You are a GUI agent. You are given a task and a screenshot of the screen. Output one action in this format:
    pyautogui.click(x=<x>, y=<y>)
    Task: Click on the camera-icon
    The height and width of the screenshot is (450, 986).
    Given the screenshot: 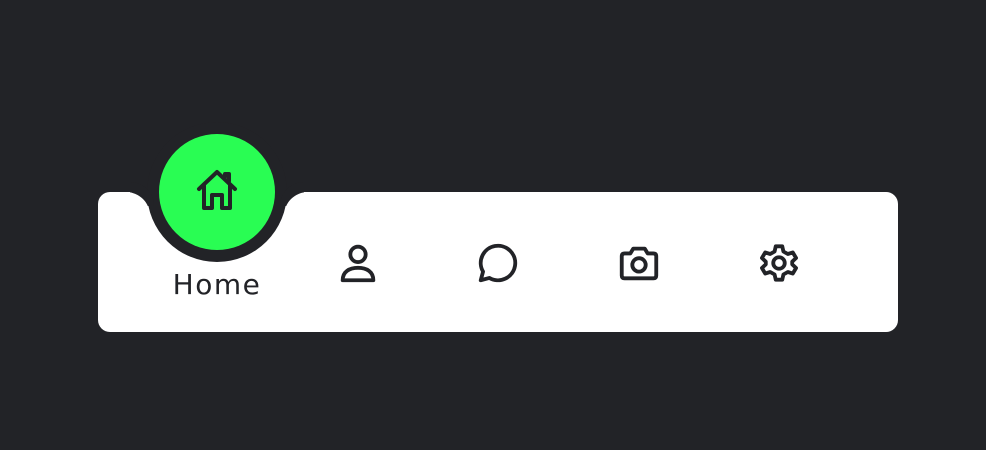 What is the action you would take?
    pyautogui.click(x=639, y=263)
    